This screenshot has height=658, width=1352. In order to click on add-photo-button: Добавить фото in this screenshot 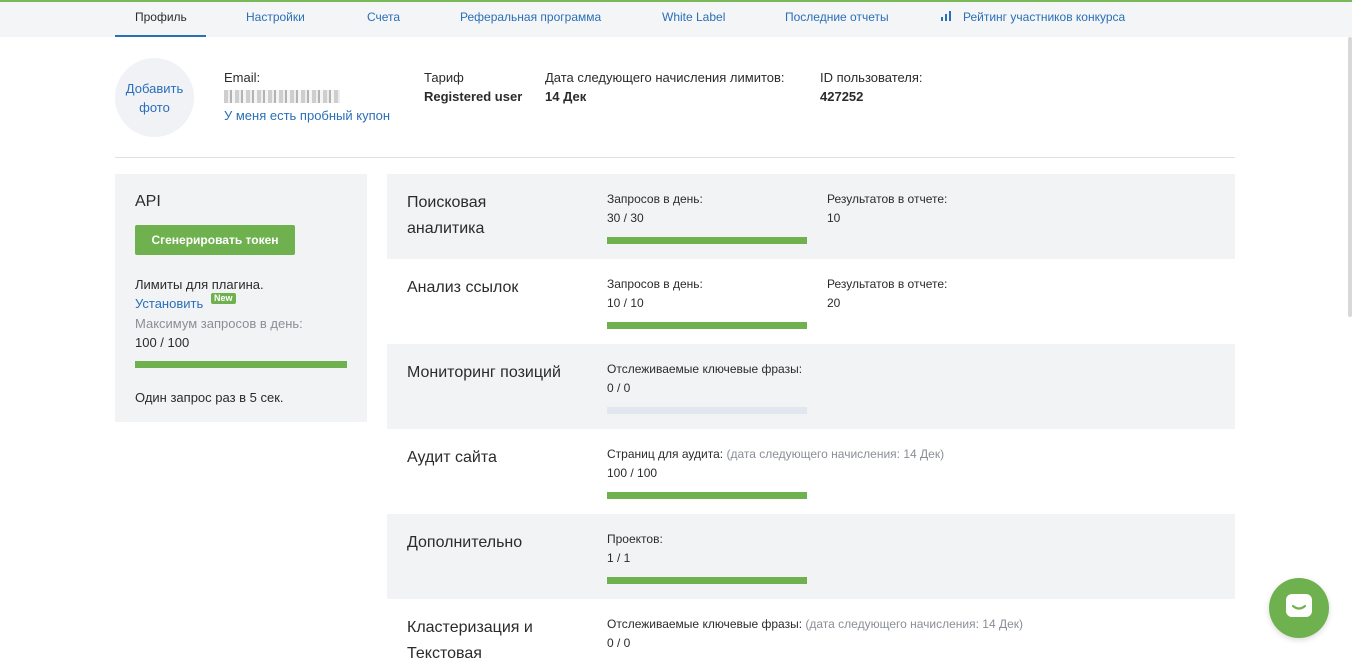, I will do `click(154, 97)`.